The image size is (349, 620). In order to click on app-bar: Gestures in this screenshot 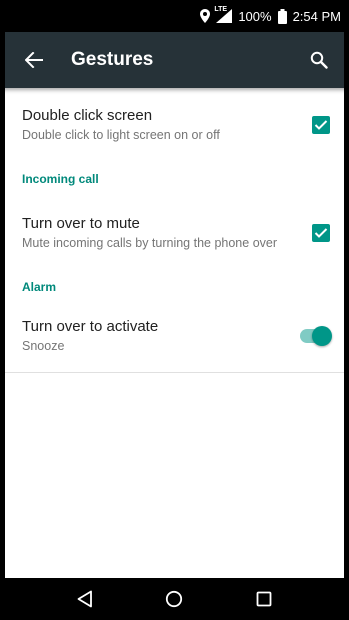, I will do `click(174, 60)`.